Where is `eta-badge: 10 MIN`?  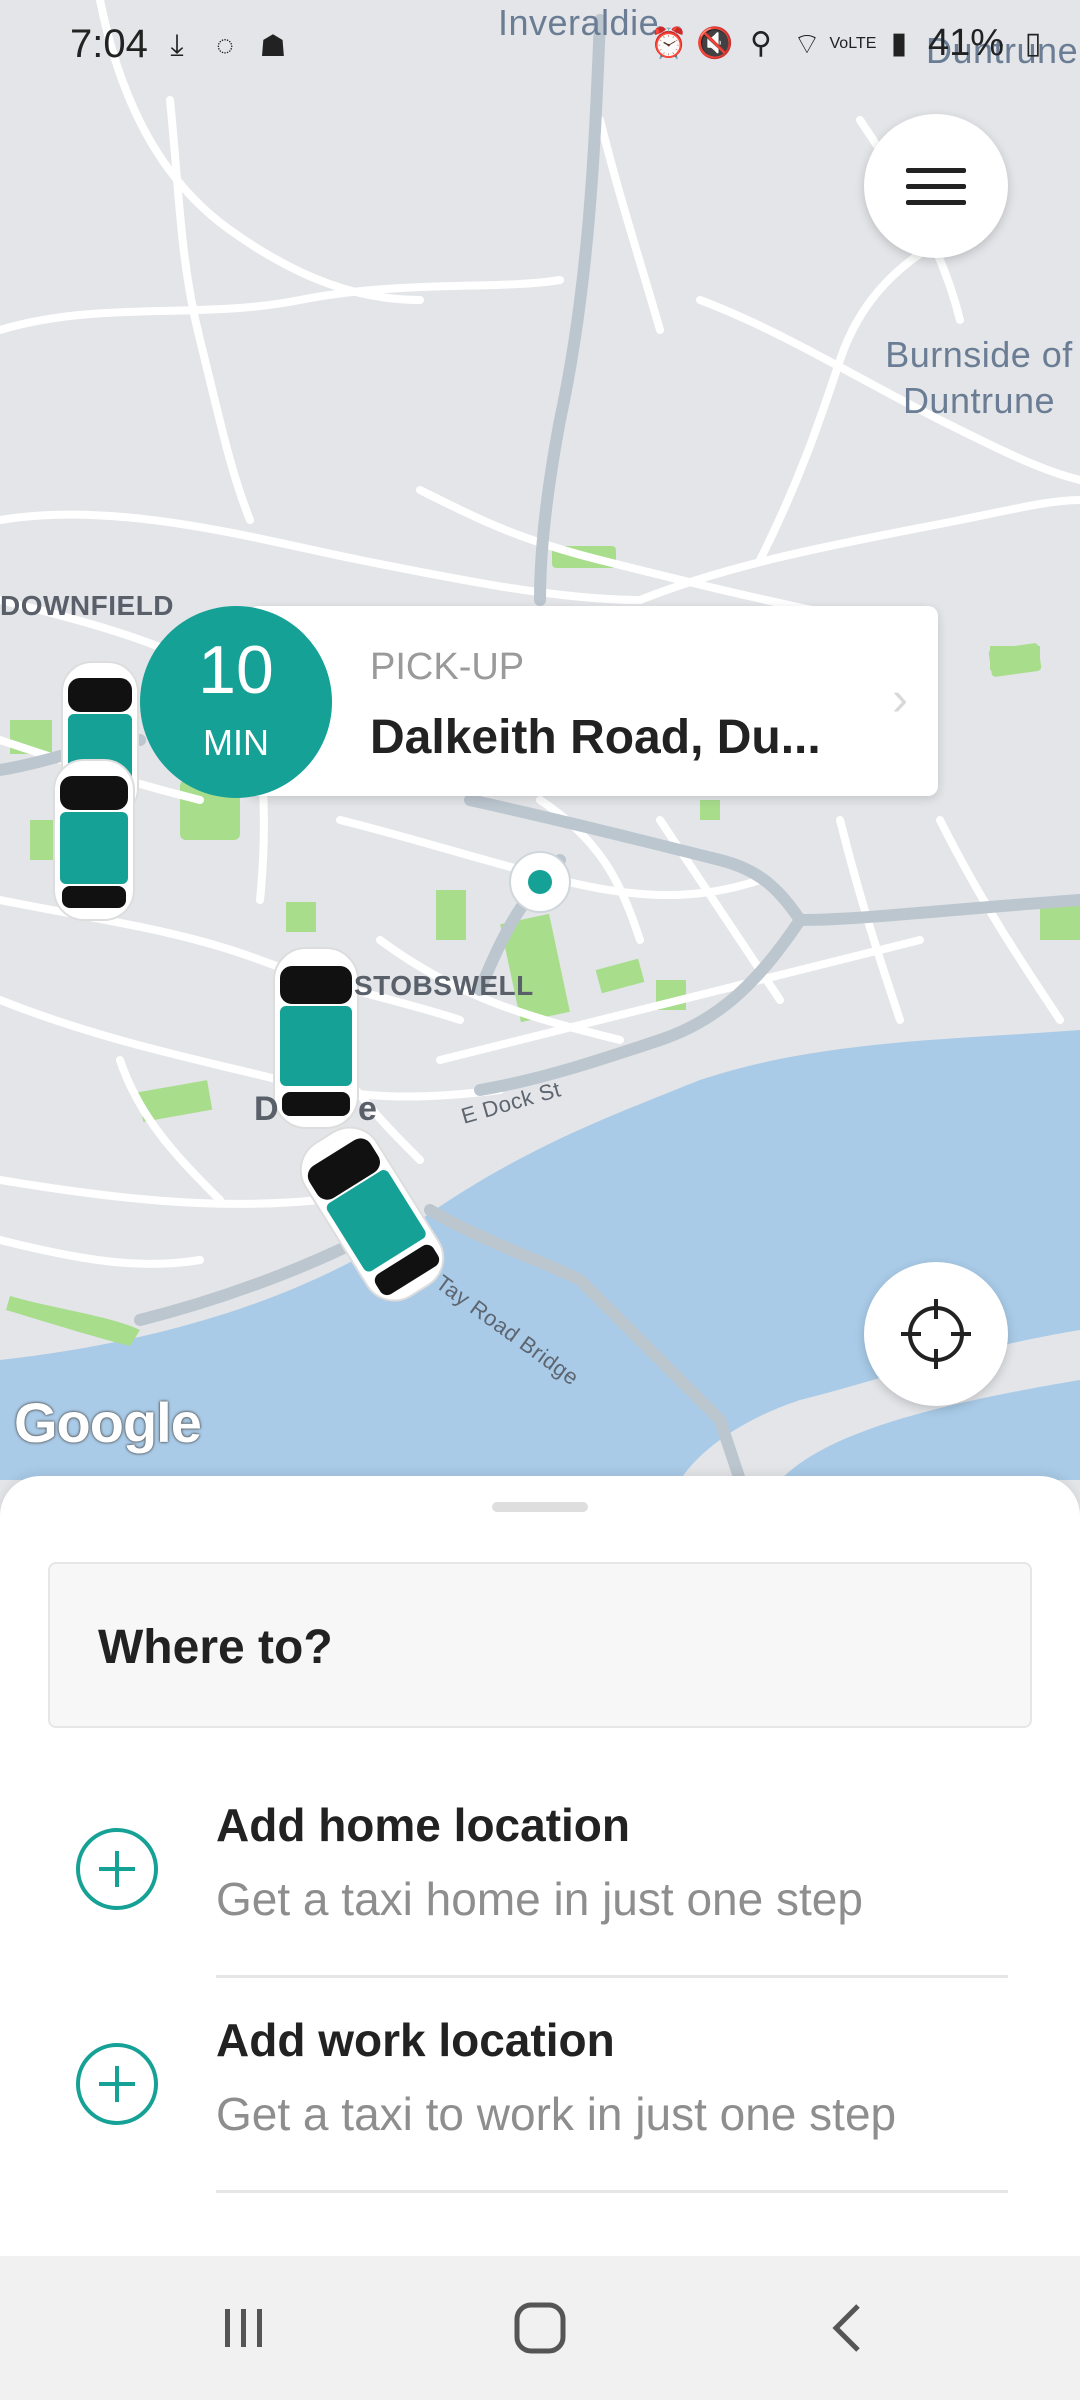
eta-badge: 10 MIN is located at coordinates (236, 702).